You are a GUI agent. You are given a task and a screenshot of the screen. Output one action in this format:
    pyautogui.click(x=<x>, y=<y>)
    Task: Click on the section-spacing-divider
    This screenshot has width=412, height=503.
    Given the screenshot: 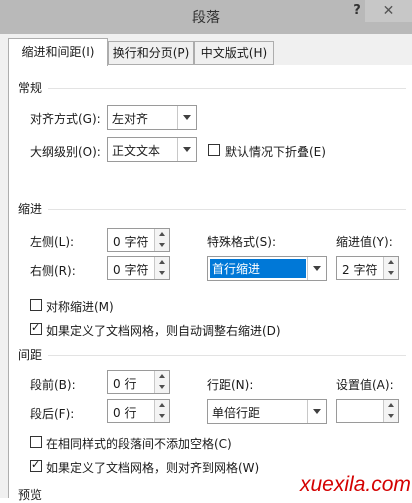 What is the action you would take?
    pyautogui.click(x=227, y=355)
    